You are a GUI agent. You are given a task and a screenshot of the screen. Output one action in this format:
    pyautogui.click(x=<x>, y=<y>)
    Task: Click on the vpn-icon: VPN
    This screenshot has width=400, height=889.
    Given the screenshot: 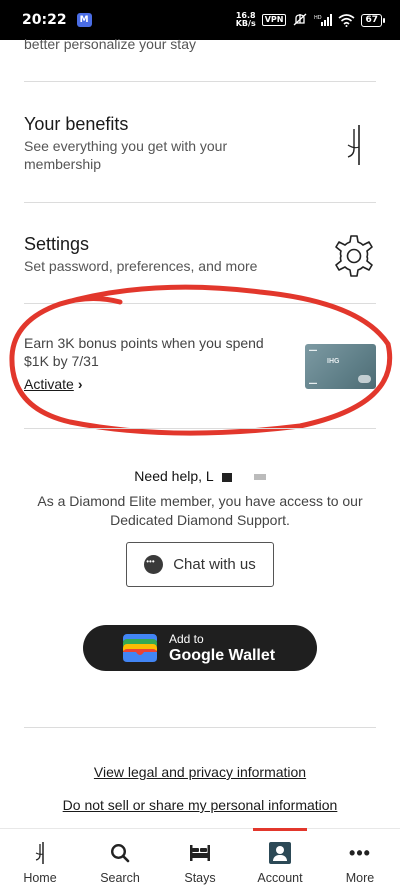 What is the action you would take?
    pyautogui.click(x=274, y=20)
    